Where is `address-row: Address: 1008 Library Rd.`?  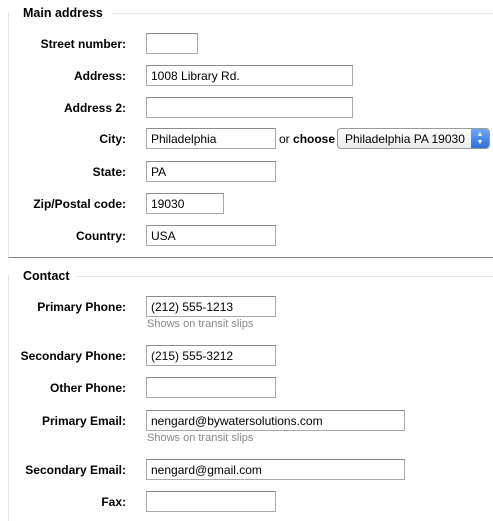 address-row: Address: 1008 Library Rd. is located at coordinates (251, 77).